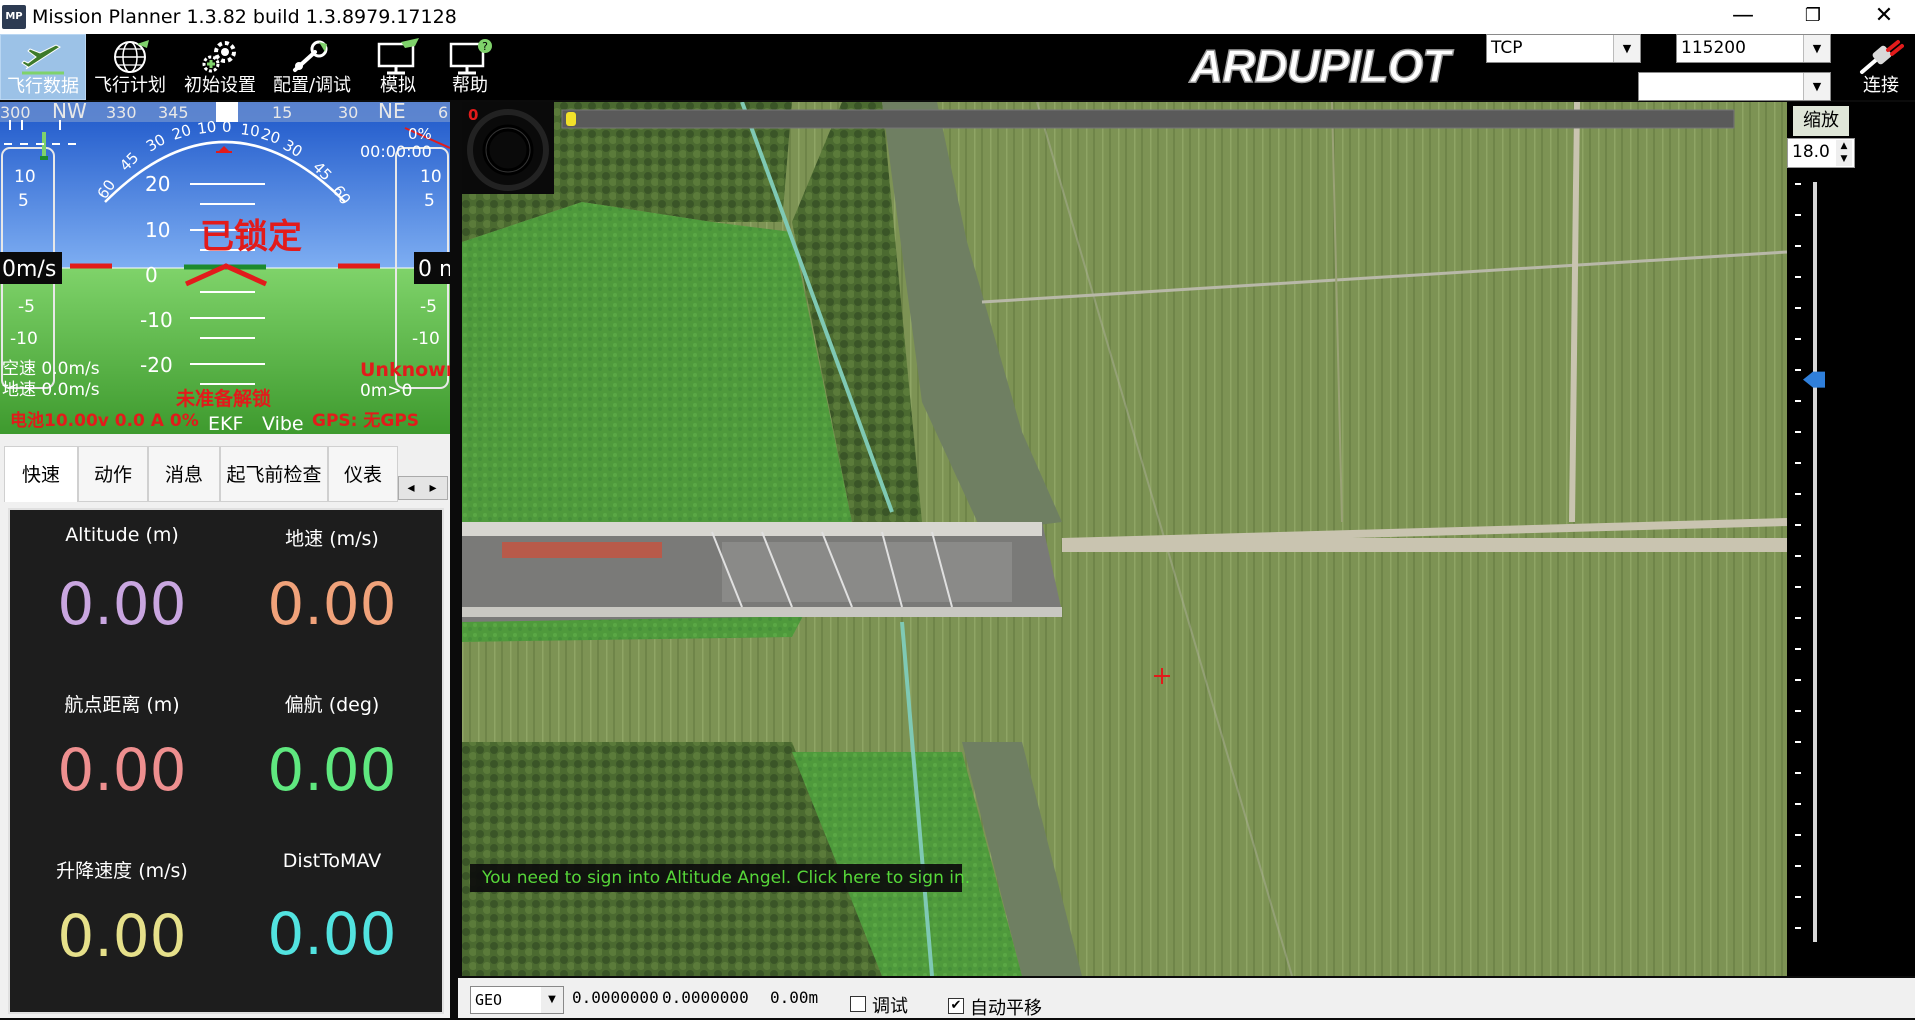  I want to click on pitch-label: 10, so click(157, 230).